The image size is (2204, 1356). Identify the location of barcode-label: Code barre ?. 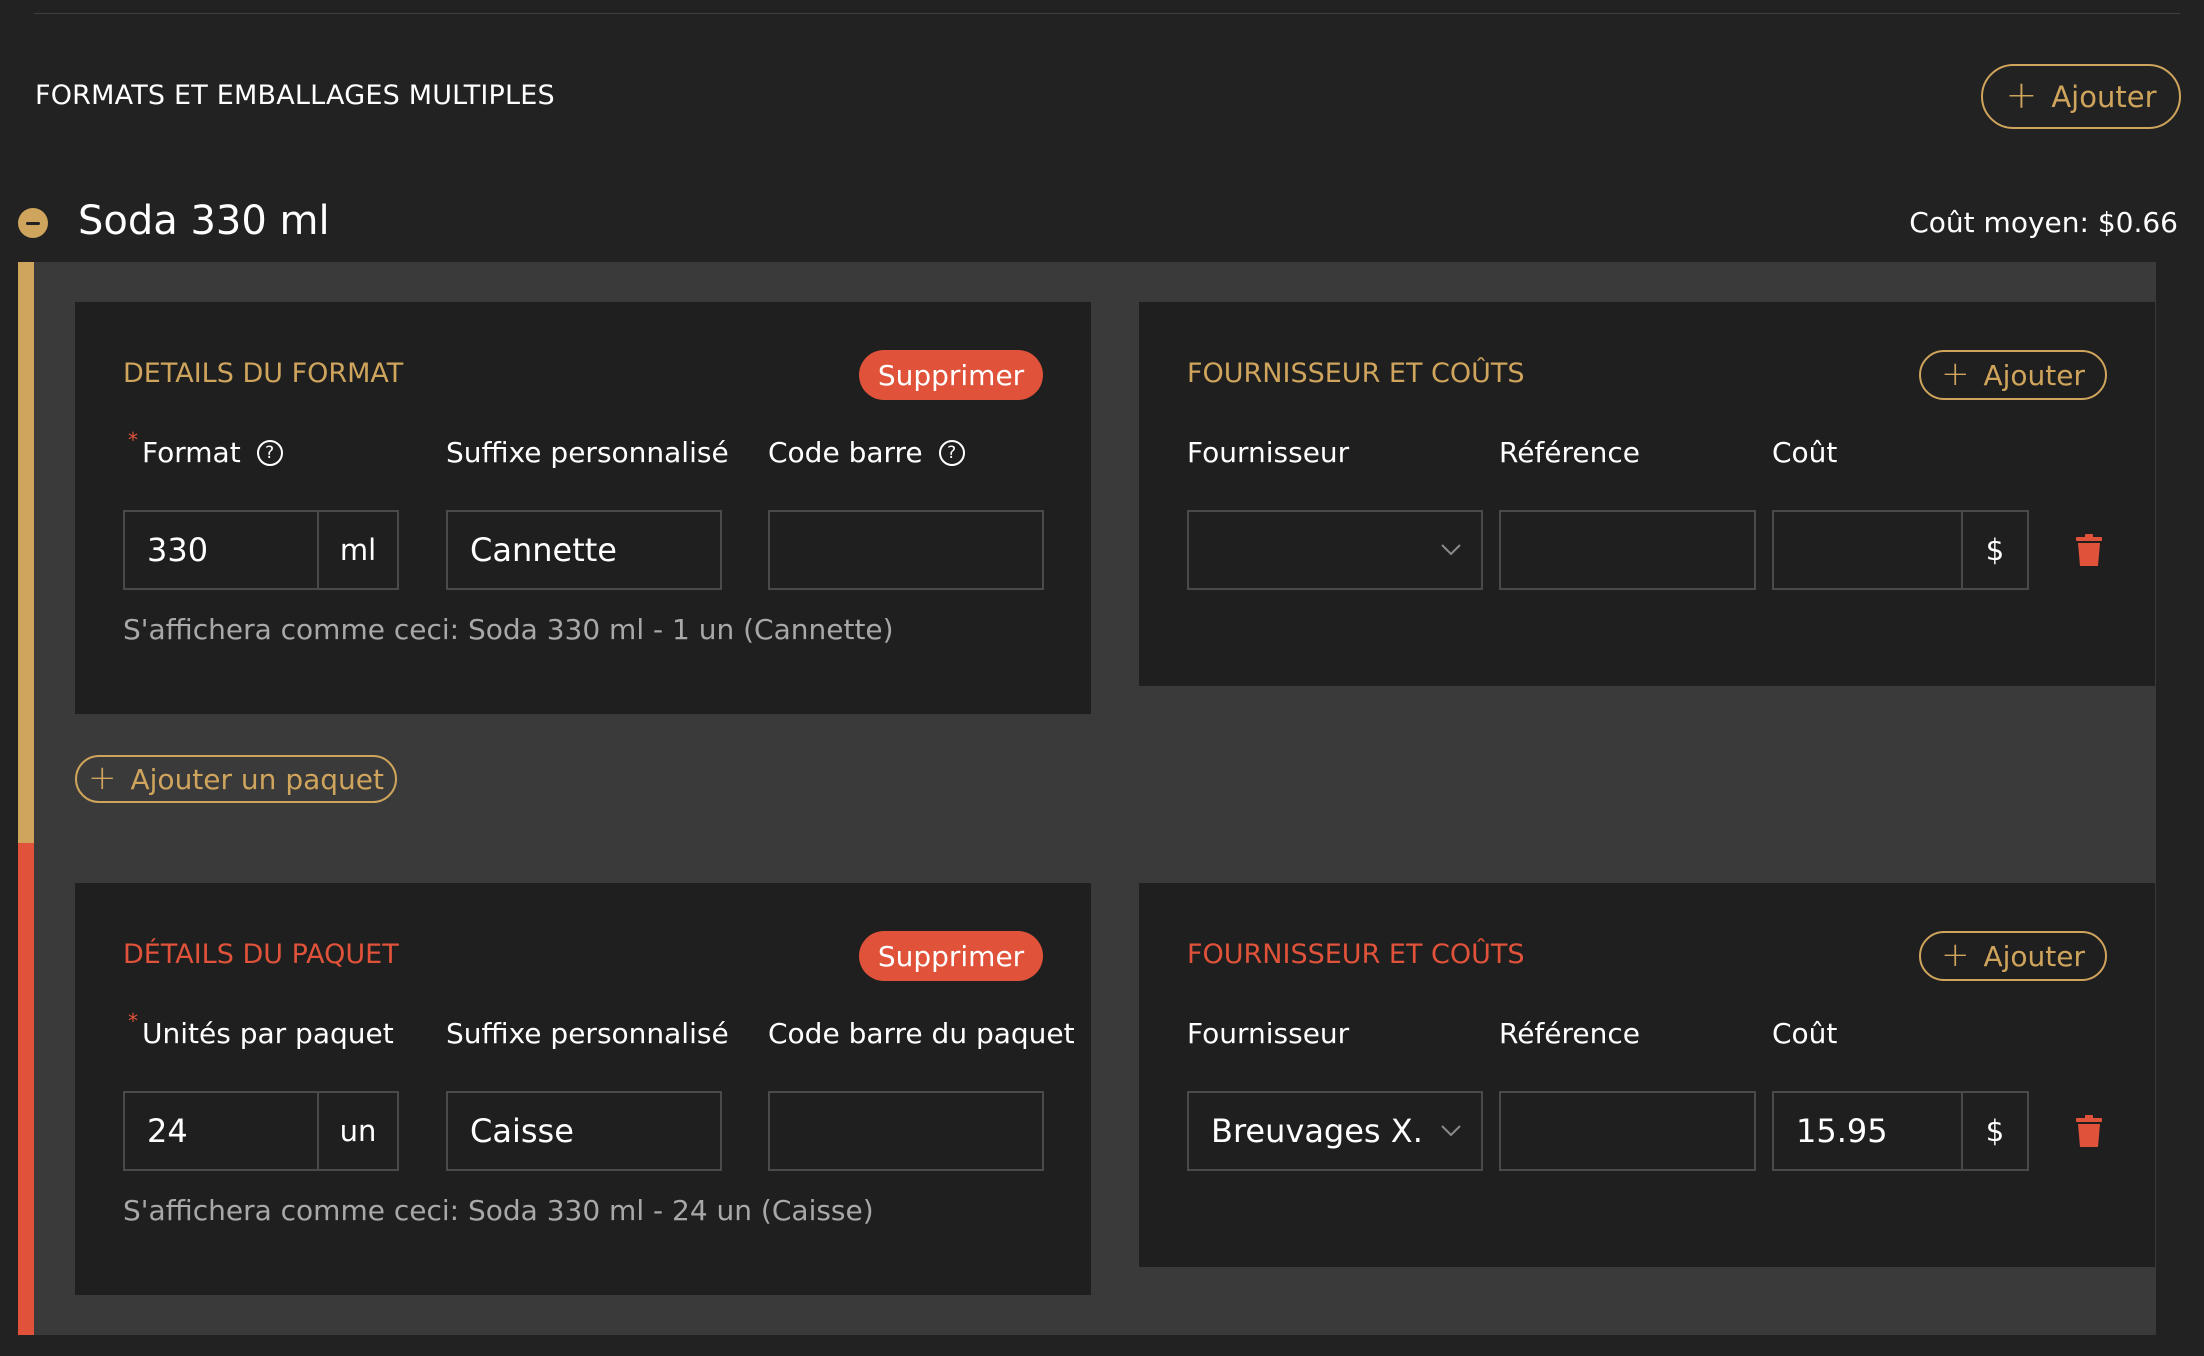
(866, 452).